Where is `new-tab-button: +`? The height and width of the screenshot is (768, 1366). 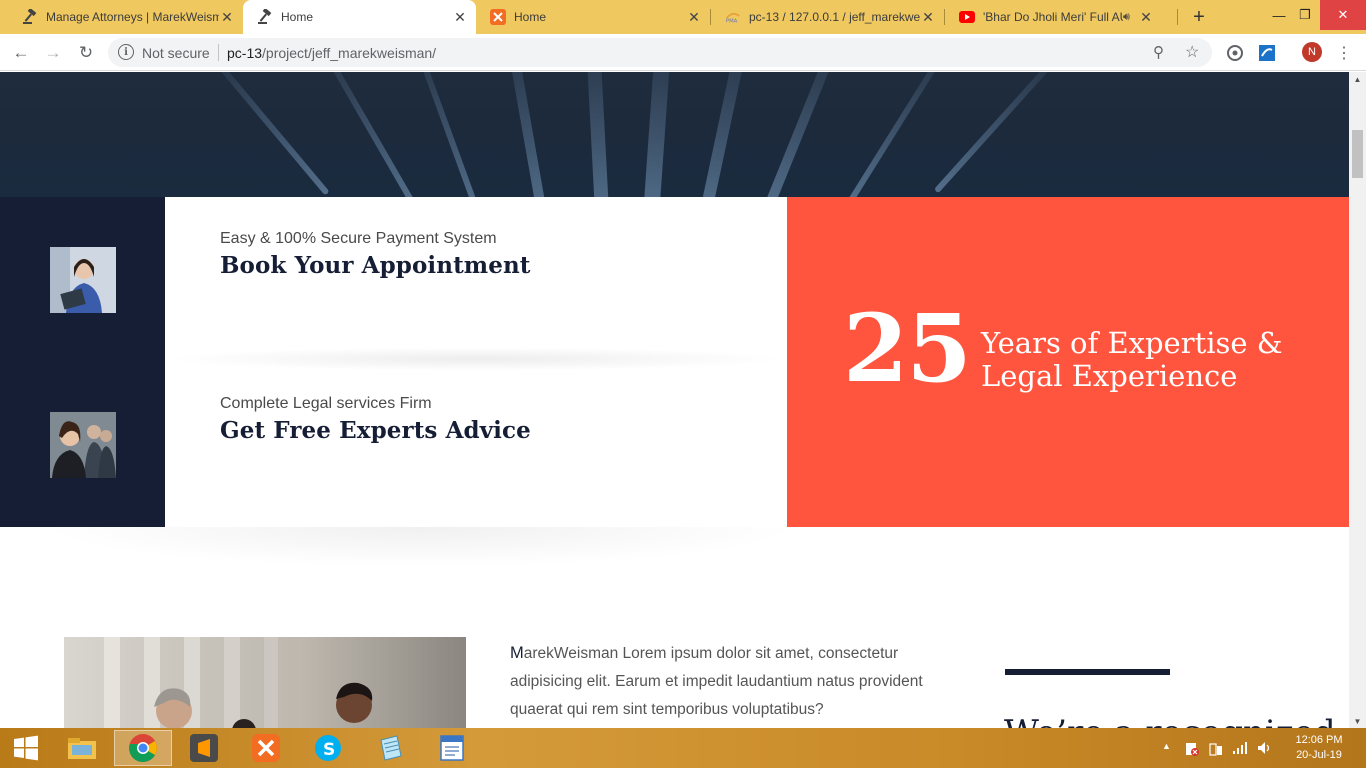 new-tab-button: + is located at coordinates (1199, 17).